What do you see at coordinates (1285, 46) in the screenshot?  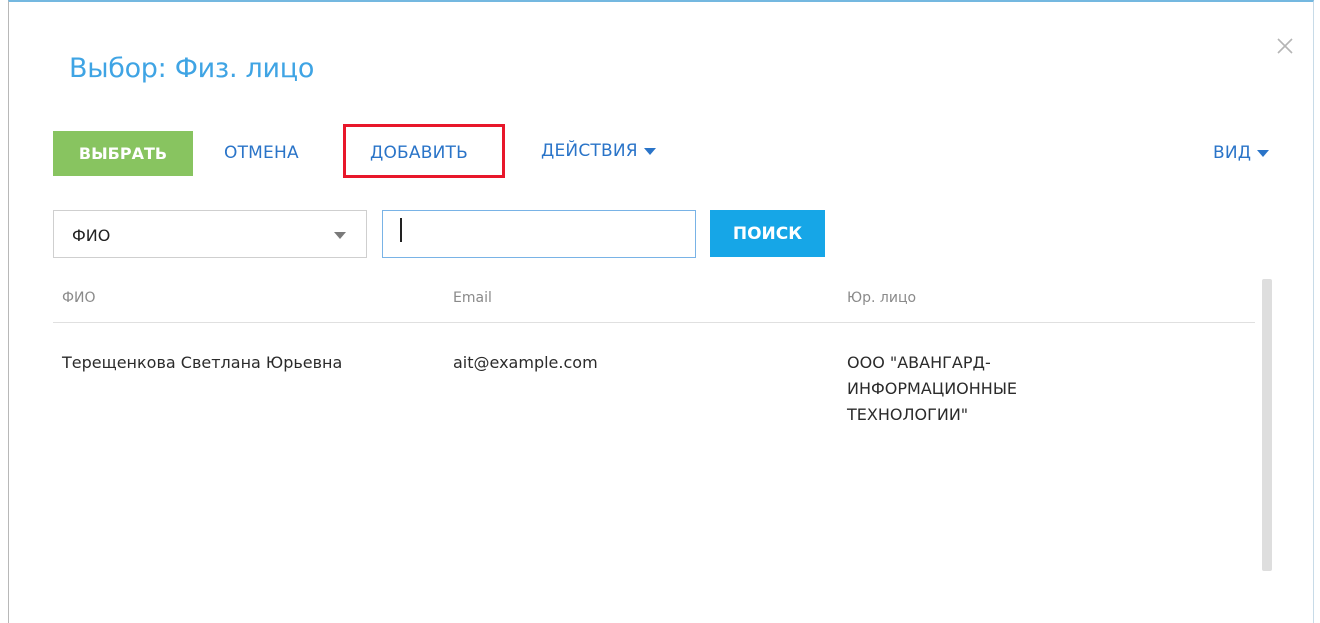 I see `close-icon` at bounding box center [1285, 46].